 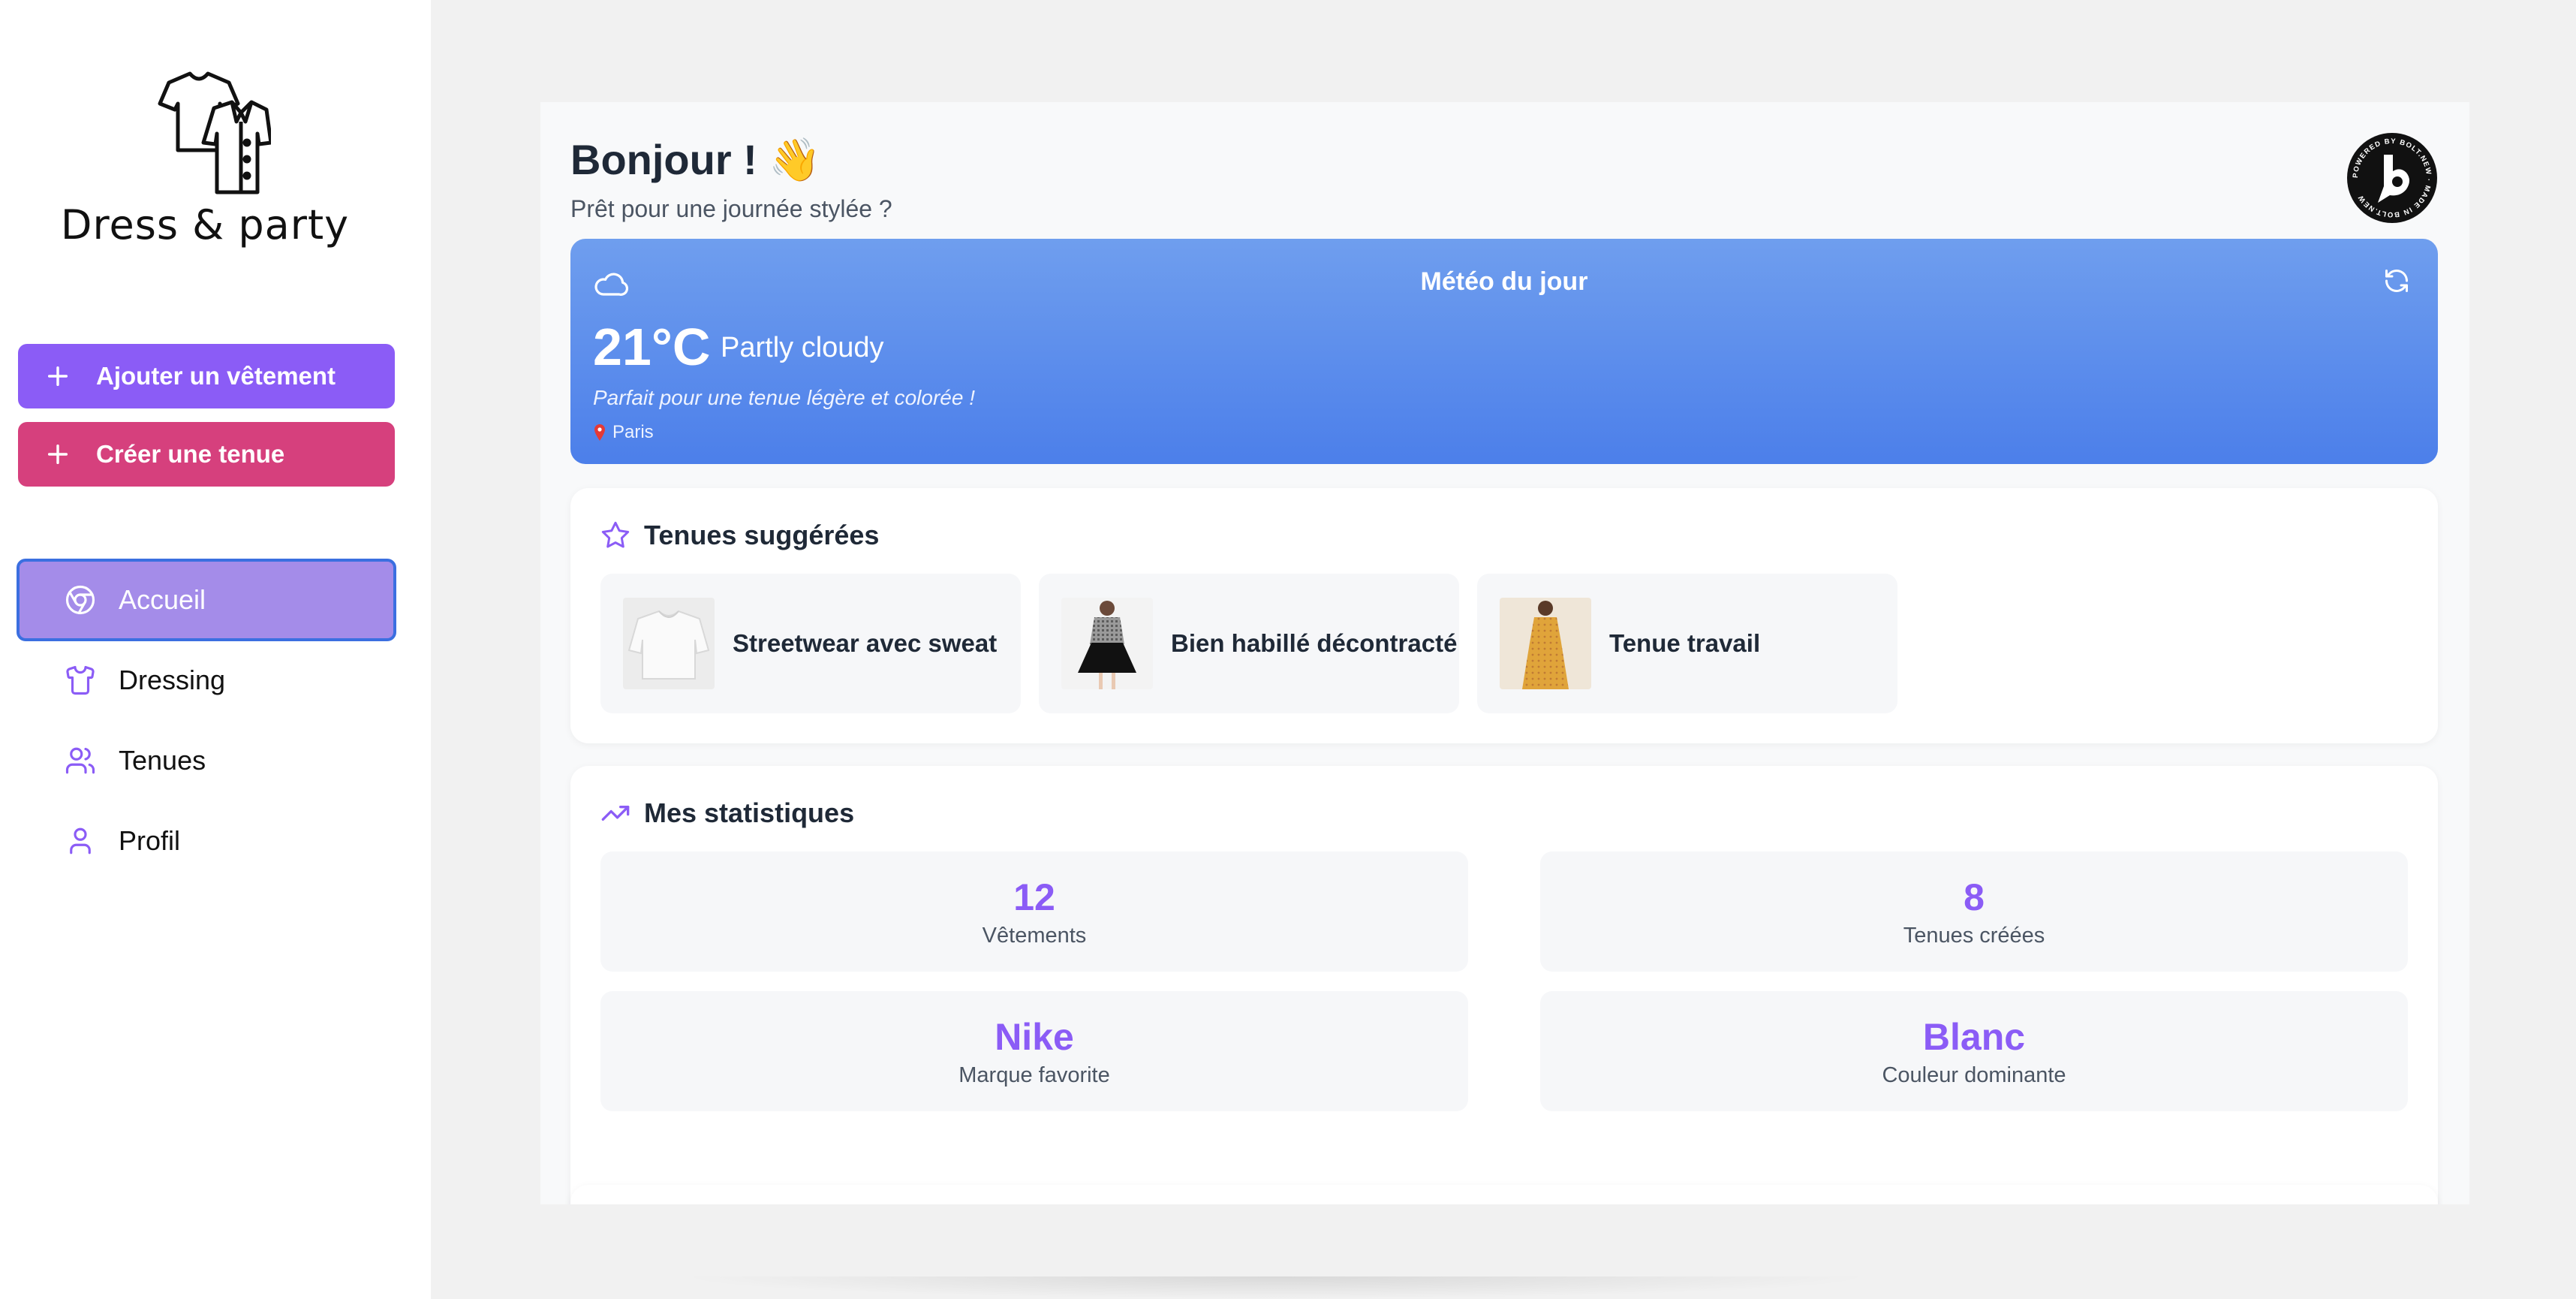 I want to click on stat-value: Blanc, so click(x=1974, y=1036).